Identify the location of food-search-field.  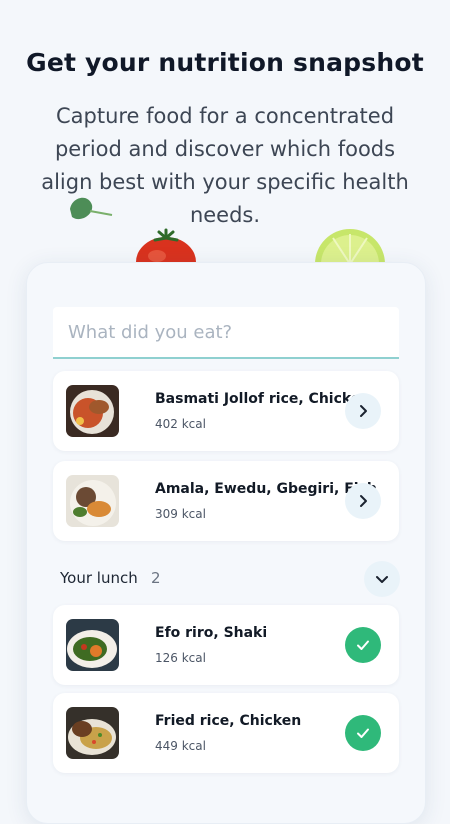
(226, 333).